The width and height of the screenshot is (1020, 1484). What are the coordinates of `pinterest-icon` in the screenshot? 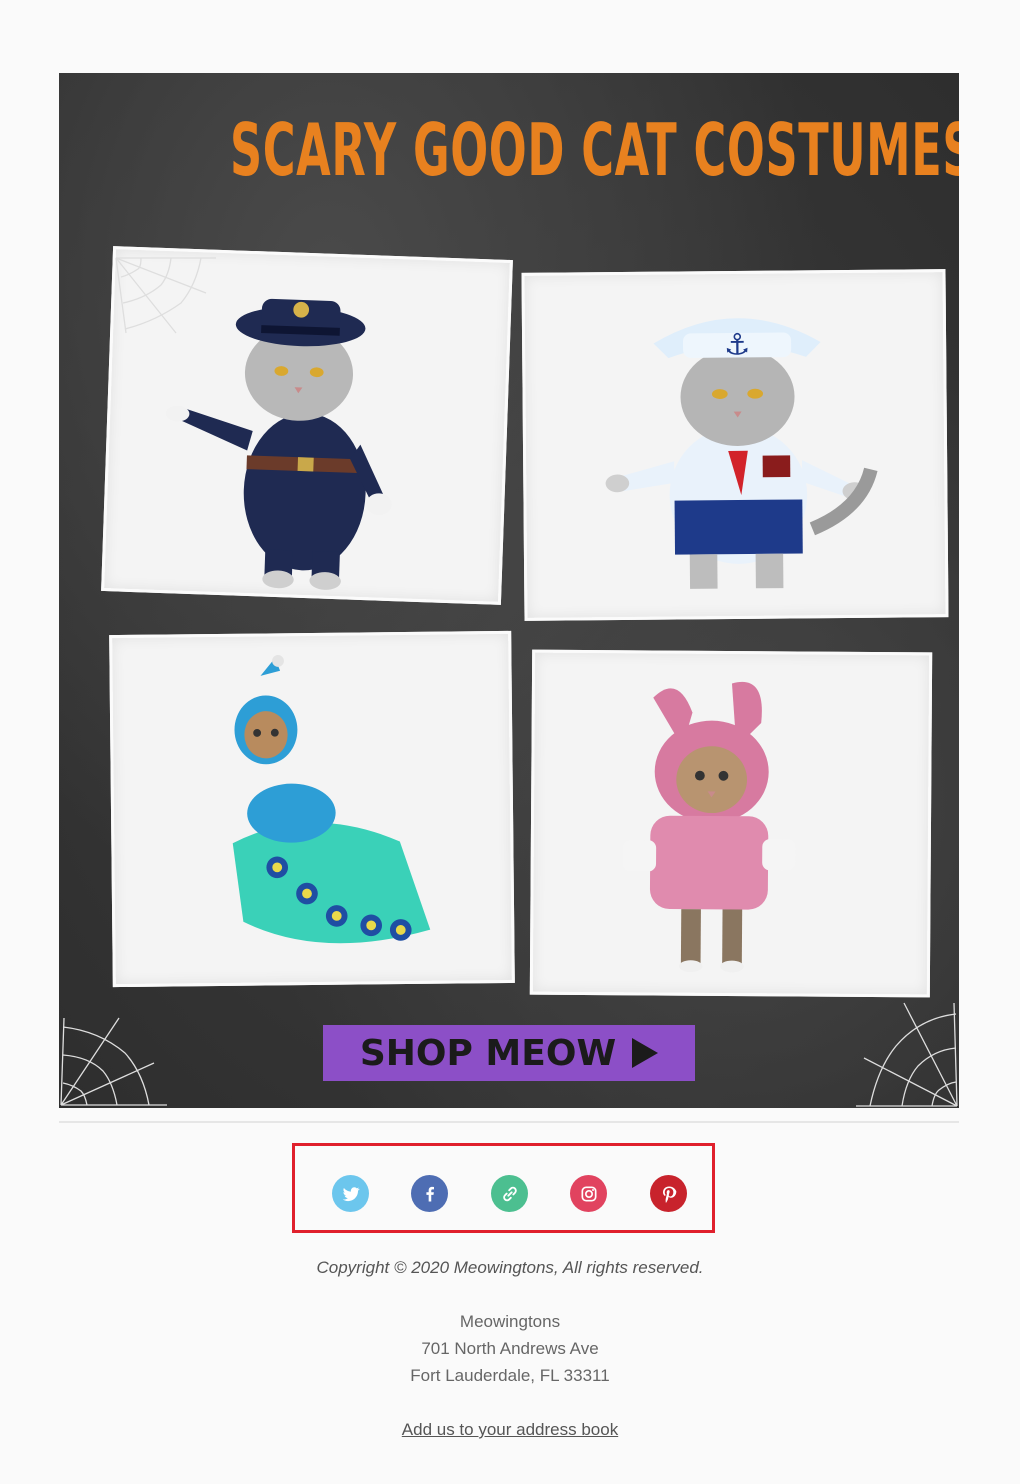 It's located at (668, 1193).